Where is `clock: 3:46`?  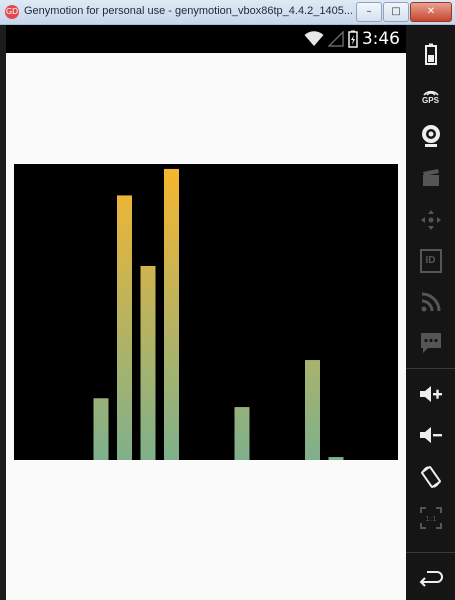
clock: 3:46 is located at coordinates (380, 39).